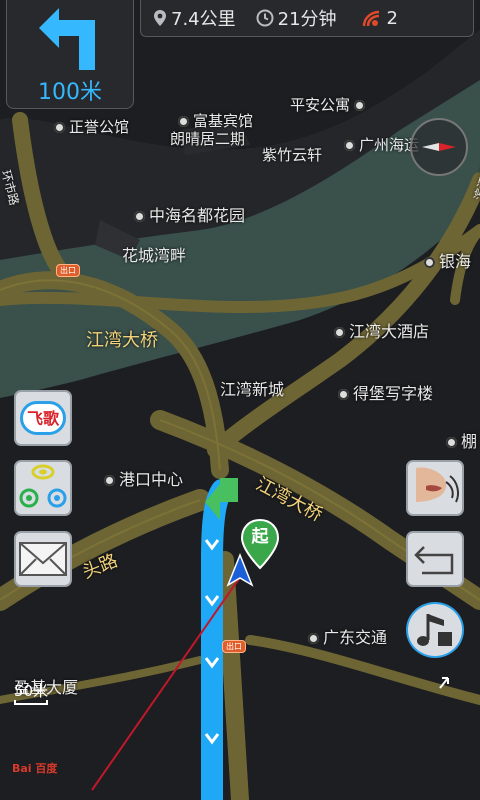 The height and width of the screenshot is (800, 480). What do you see at coordinates (252, 388) in the screenshot?
I see `poi-jiangwan-xincheng: 江湾新城` at bounding box center [252, 388].